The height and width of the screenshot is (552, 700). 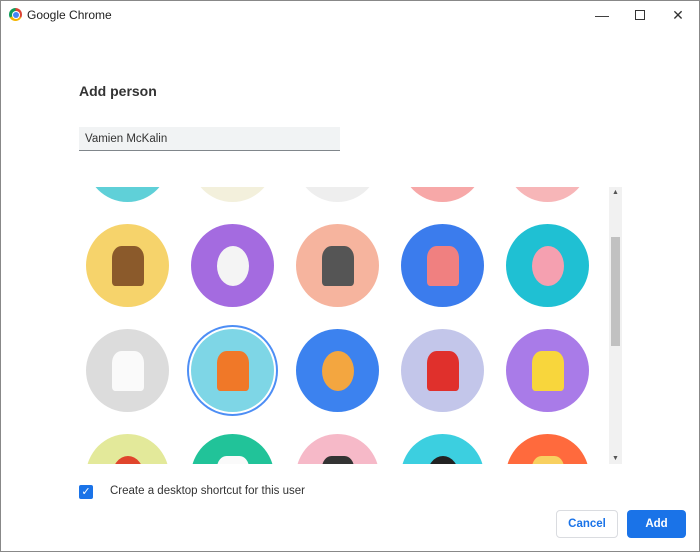 What do you see at coordinates (602, 15) in the screenshot?
I see `minimize-icon: —` at bounding box center [602, 15].